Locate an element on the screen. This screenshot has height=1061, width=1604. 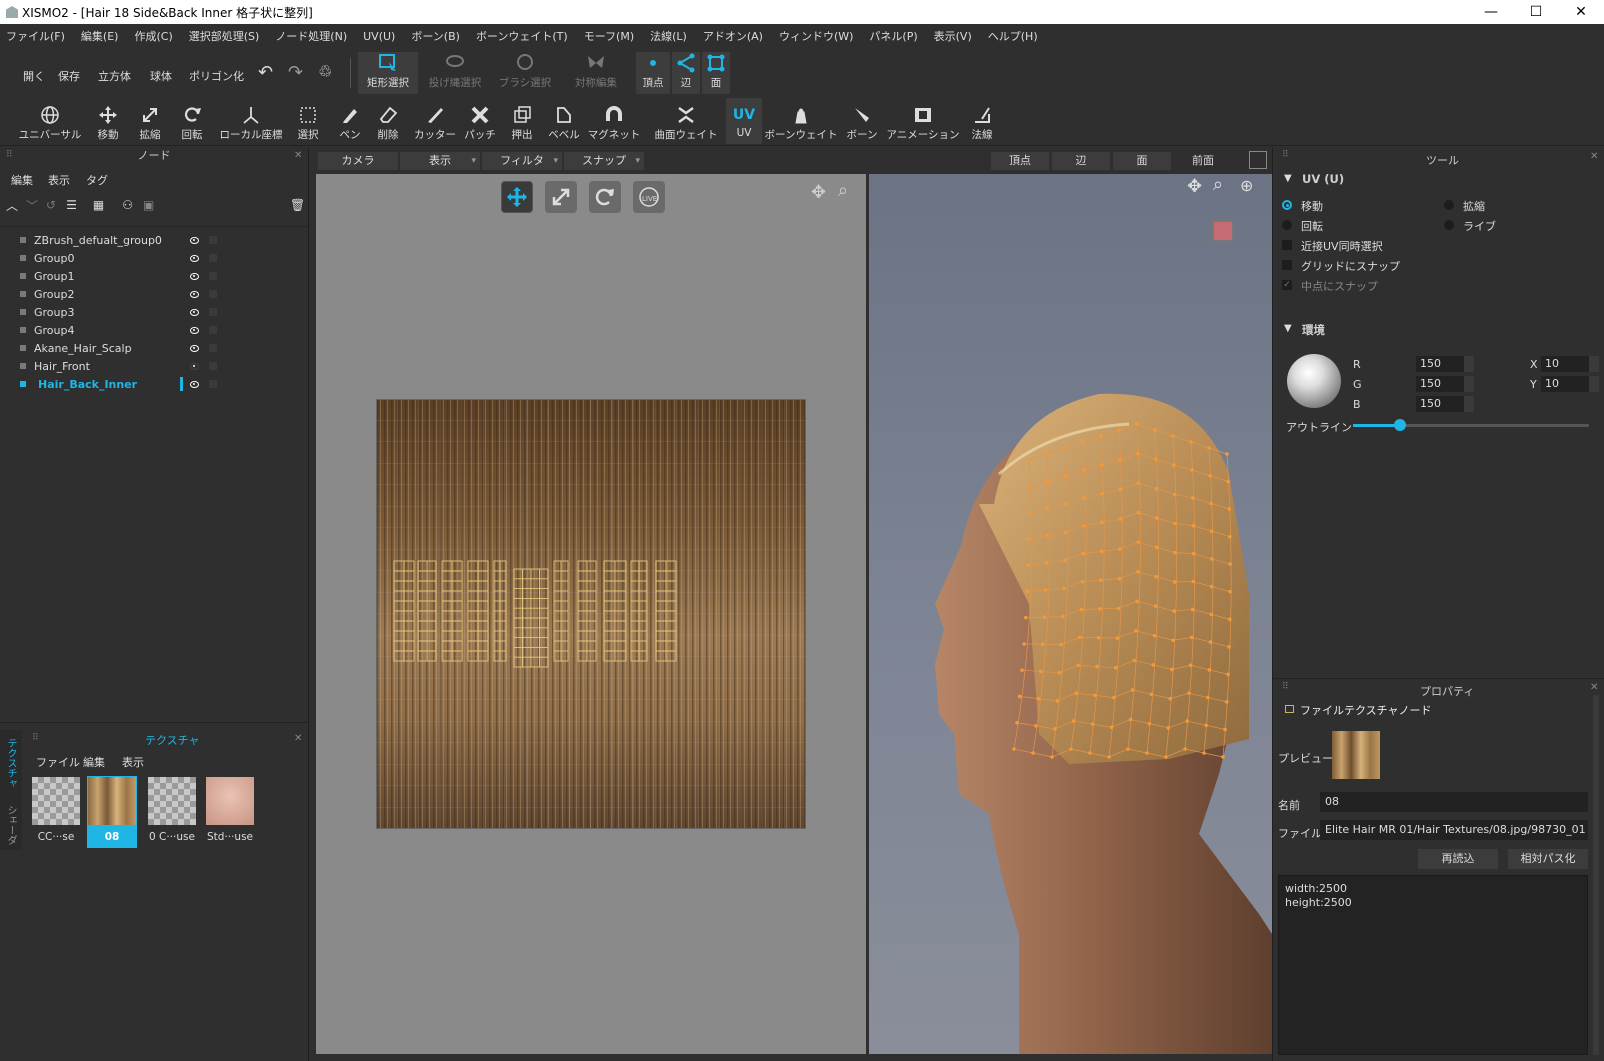
select-tool: 選択 is located at coordinates (308, 123).